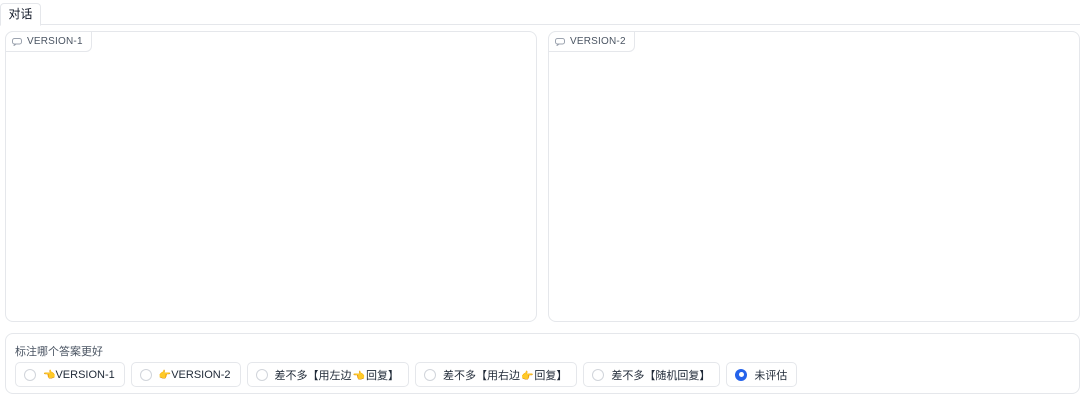 Image resolution: width=1080 pixels, height=399 pixels. I want to click on option-version-2: 👉VERSION-2, so click(185, 374).